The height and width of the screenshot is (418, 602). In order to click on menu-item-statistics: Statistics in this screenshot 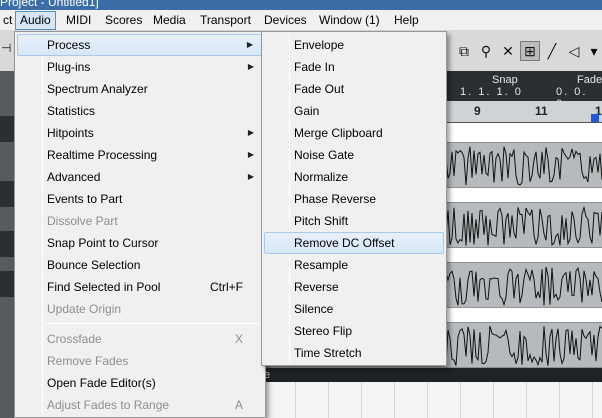, I will do `click(140, 111)`.